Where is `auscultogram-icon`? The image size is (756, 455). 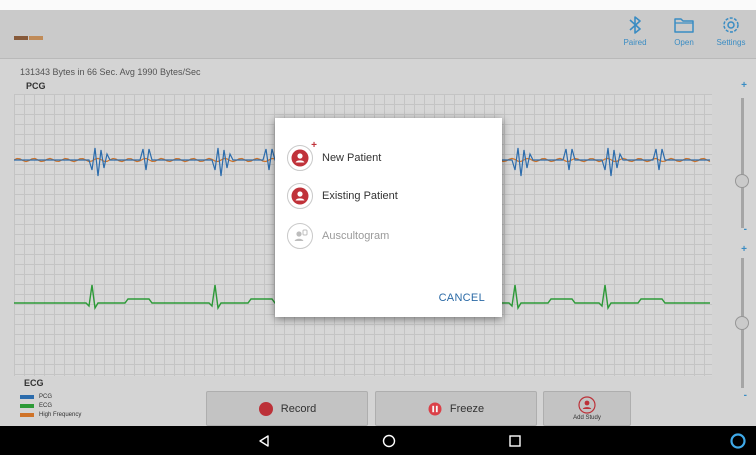
auscultogram-icon is located at coordinates (300, 236).